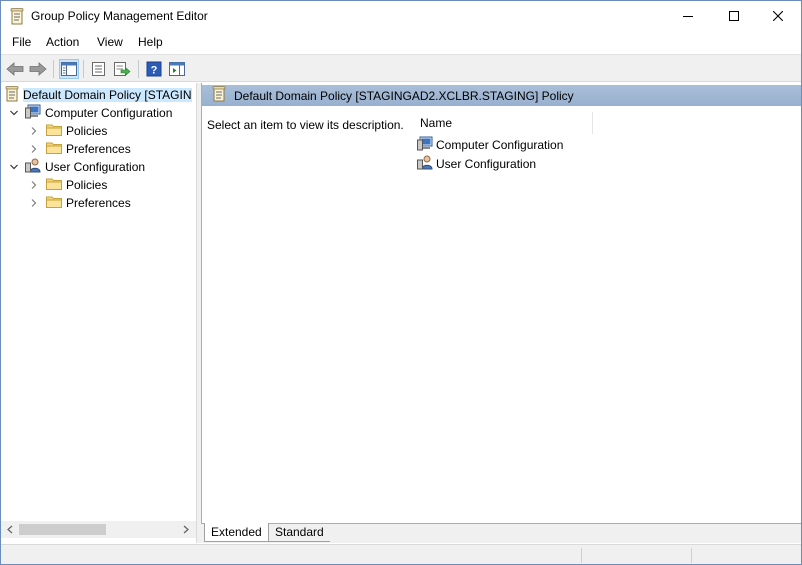  I want to click on show-action-pane-button, so click(177, 69).